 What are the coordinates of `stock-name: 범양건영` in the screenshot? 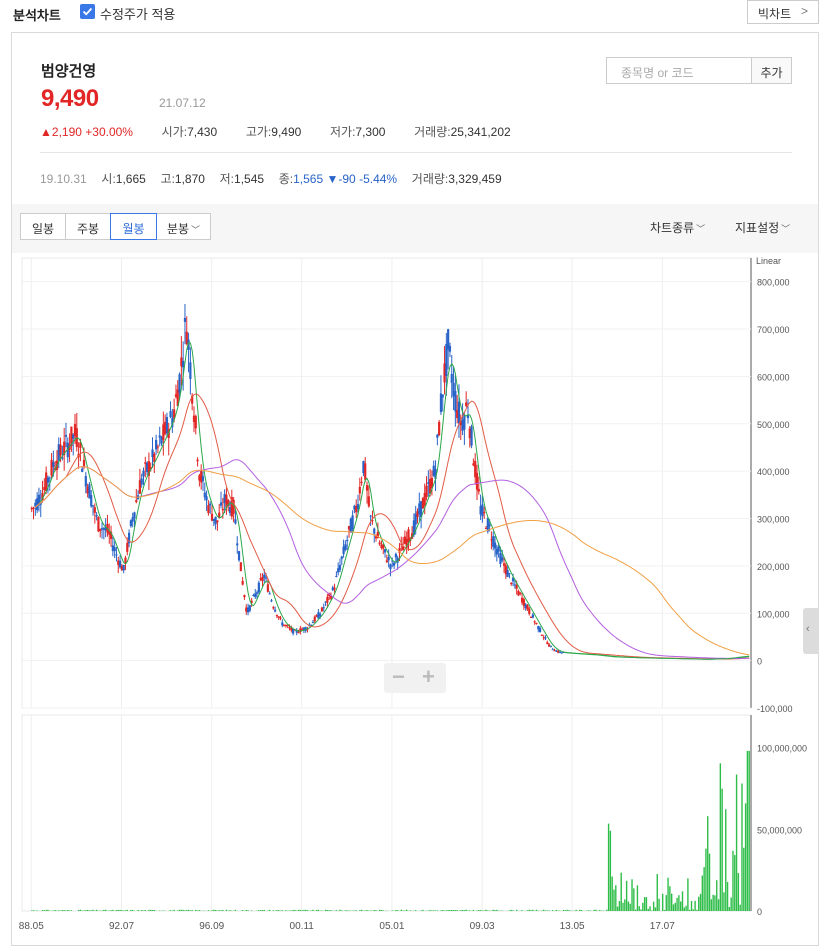 It's located at (69, 71).